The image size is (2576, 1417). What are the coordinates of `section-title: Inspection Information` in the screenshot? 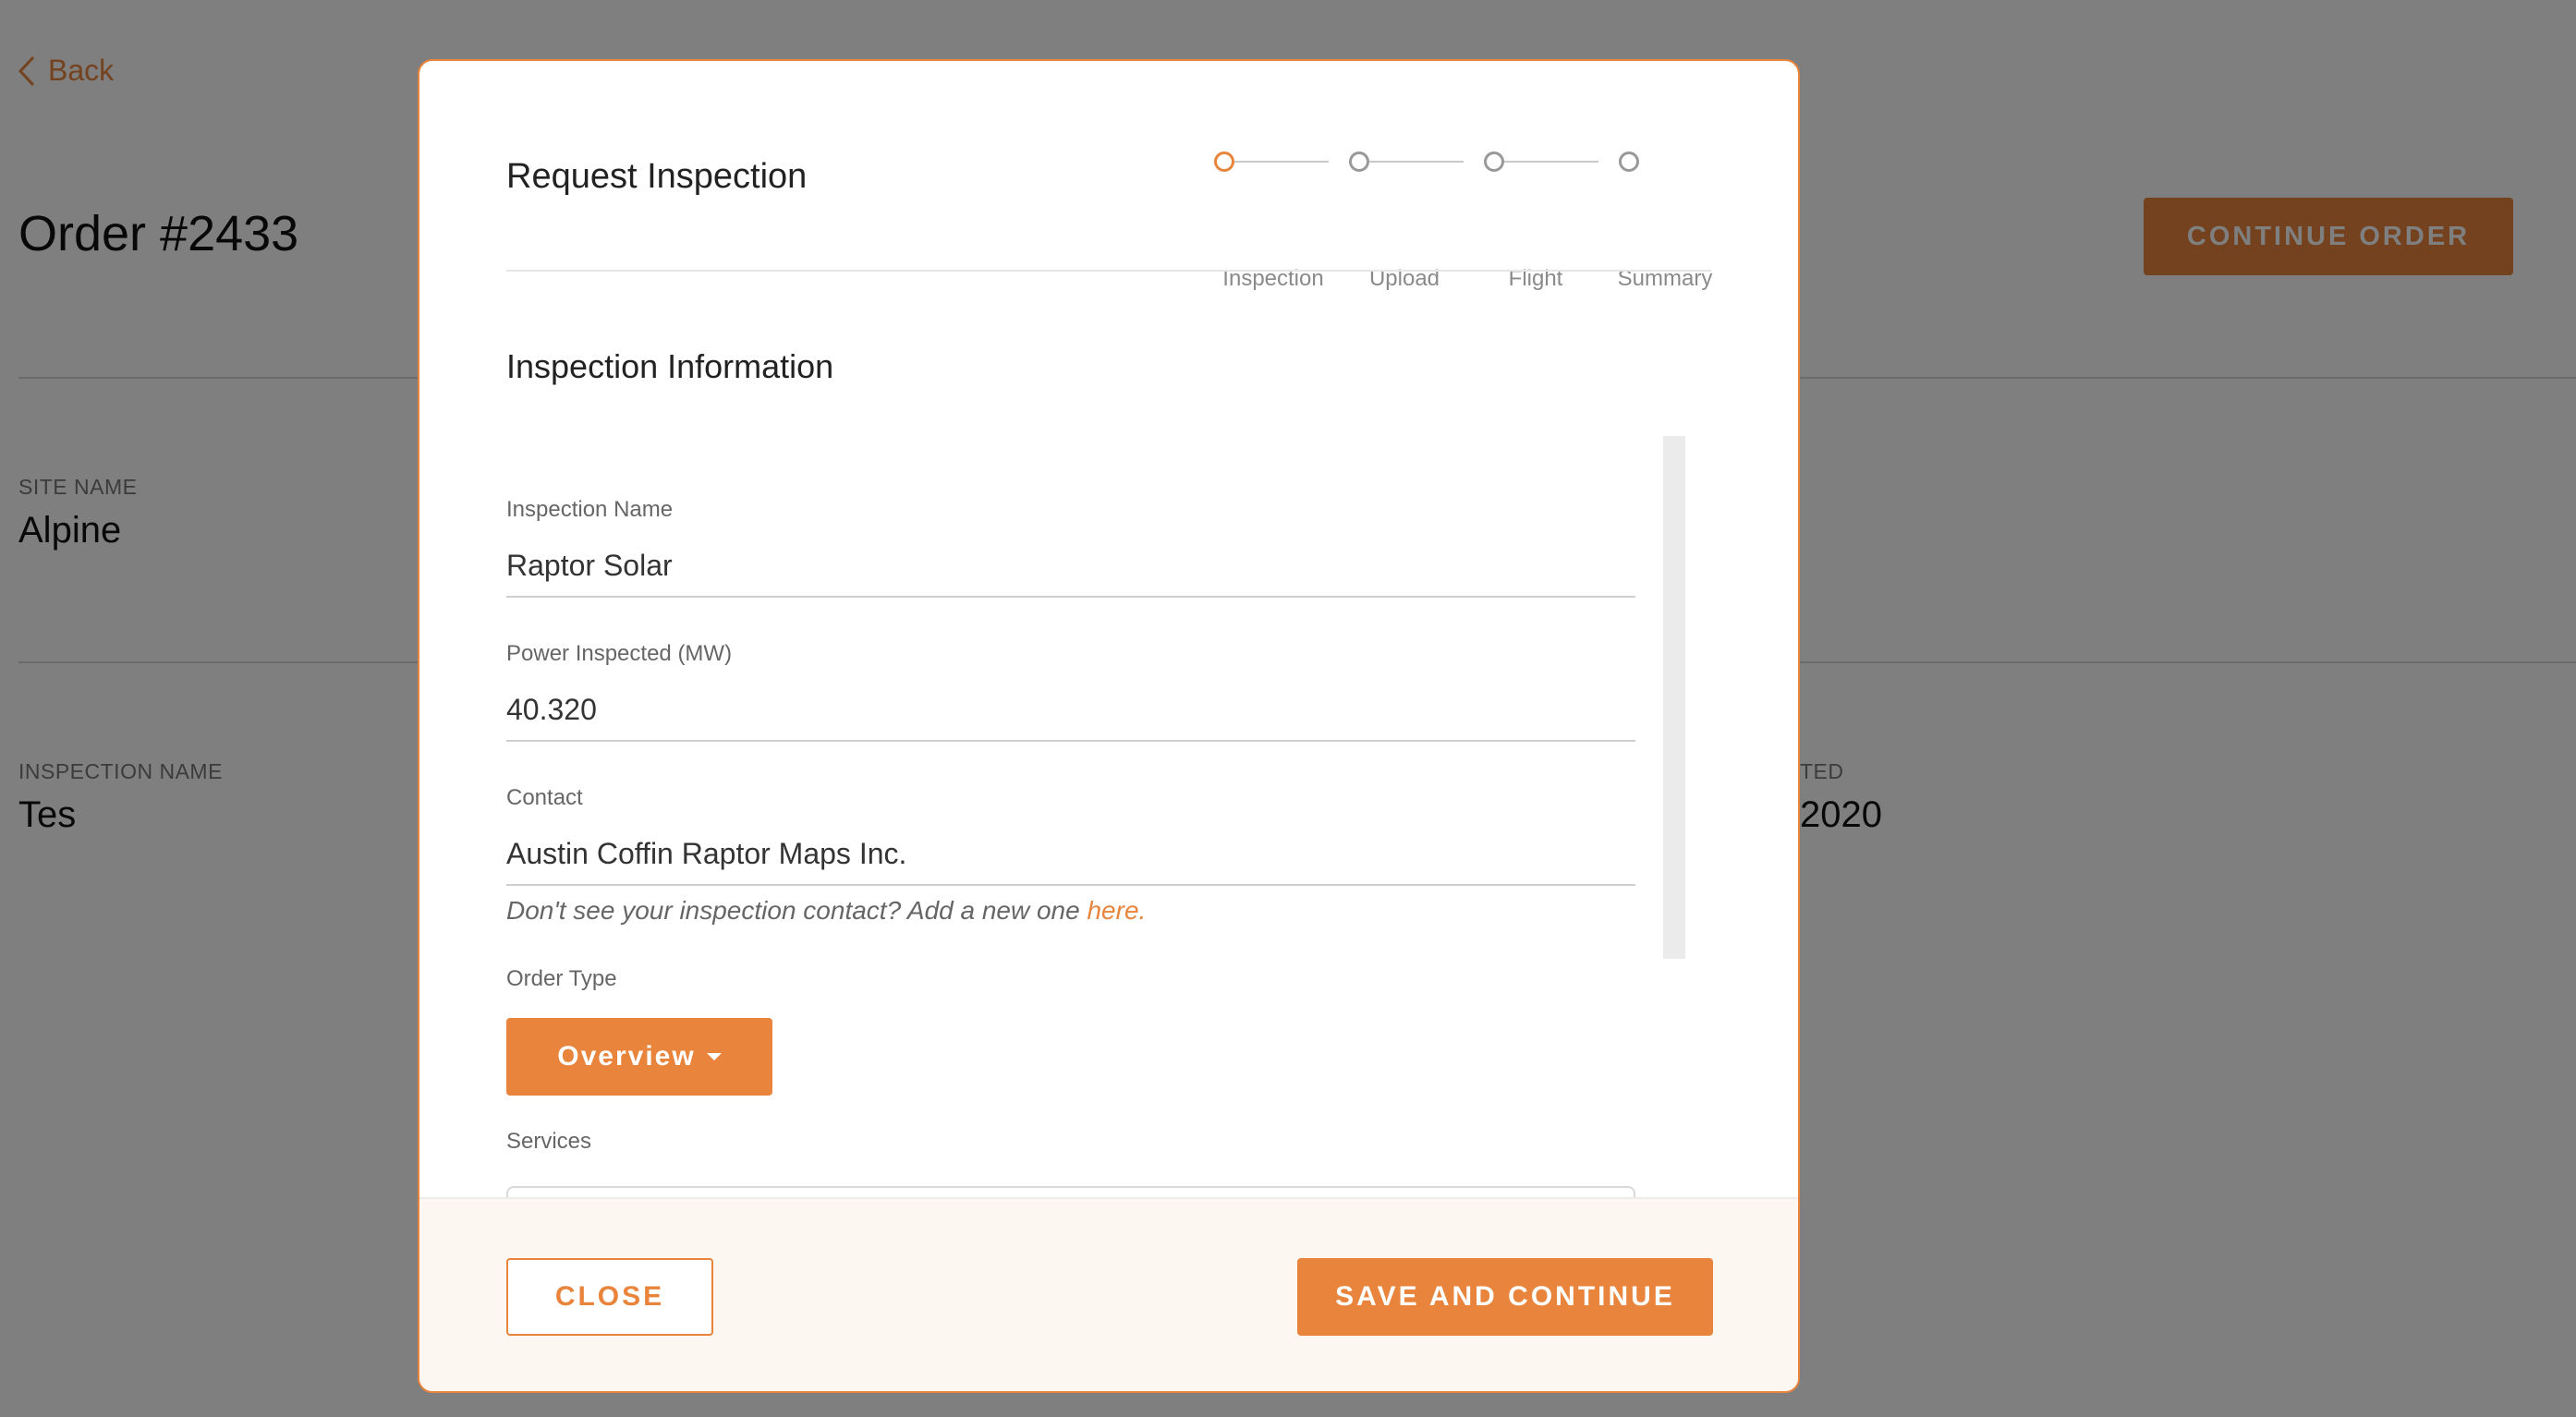 It's located at (670, 366).